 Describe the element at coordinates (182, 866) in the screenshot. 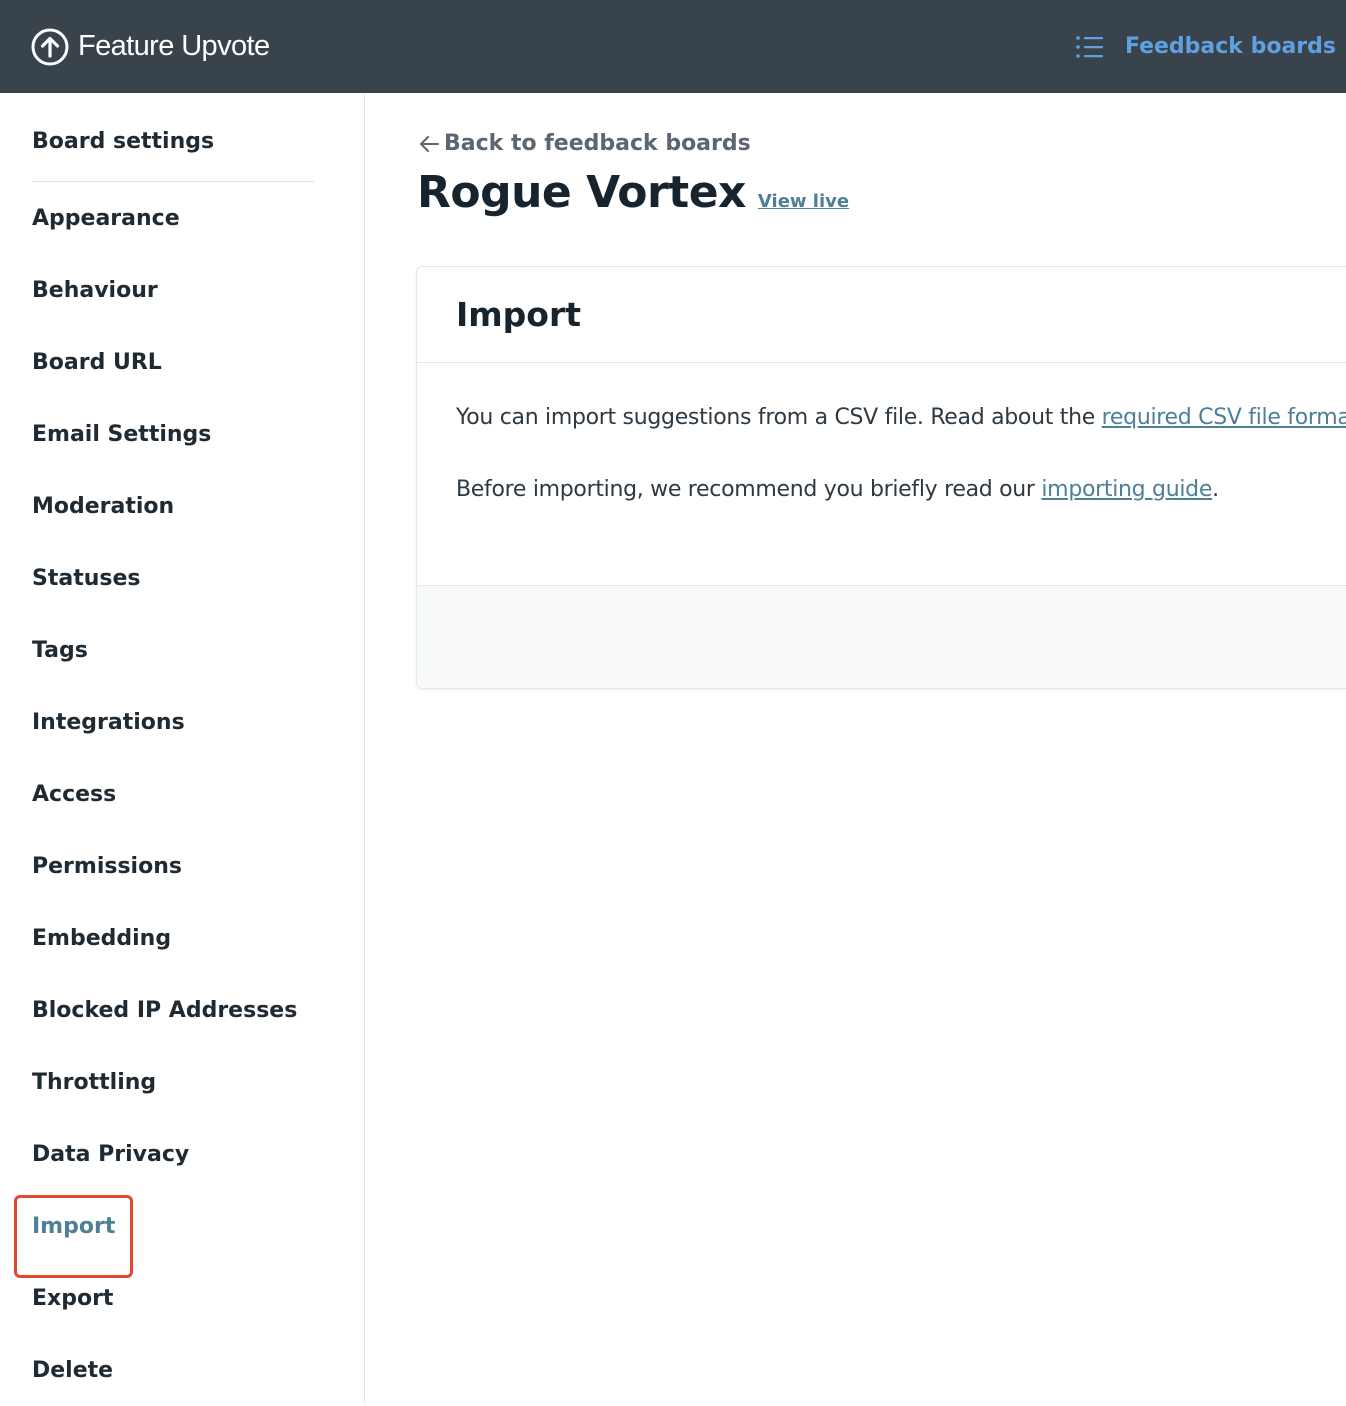

I see `sidebar-item-permissions: Permissions` at that location.